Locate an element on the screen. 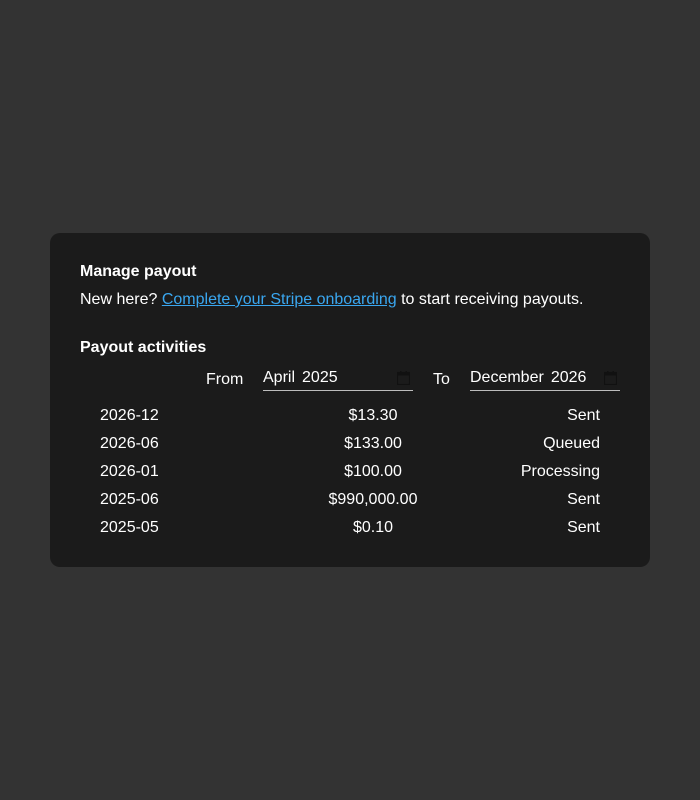 The width and height of the screenshot is (700, 800). table-row: 2026-06 $133.00 Queued is located at coordinates (340, 444).